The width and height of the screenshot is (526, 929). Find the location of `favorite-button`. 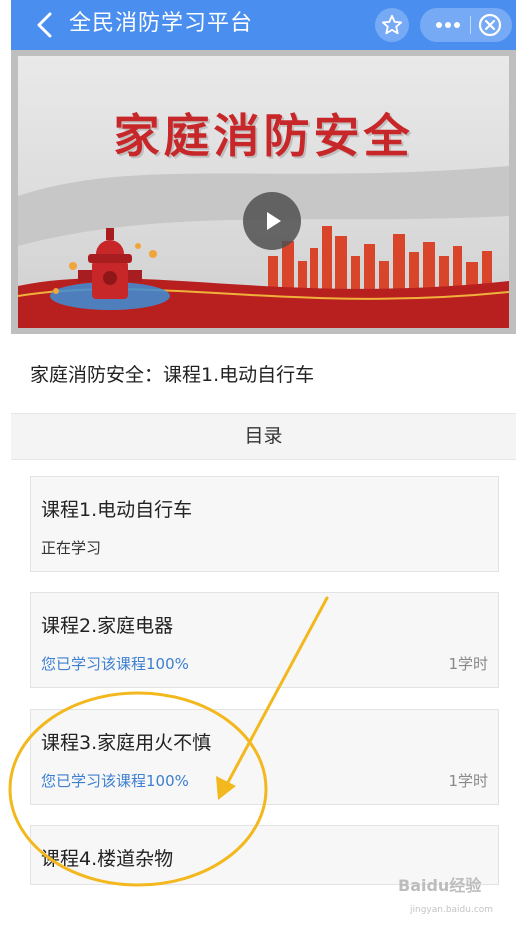

favorite-button is located at coordinates (392, 25).